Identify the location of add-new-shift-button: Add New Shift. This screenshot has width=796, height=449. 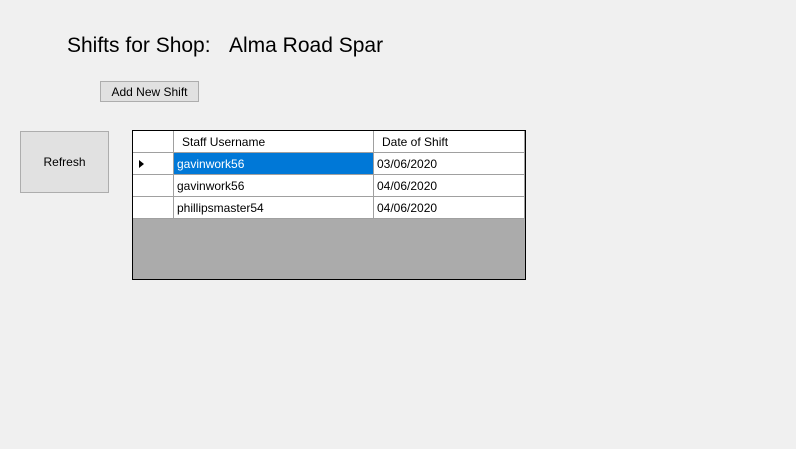
(149, 91).